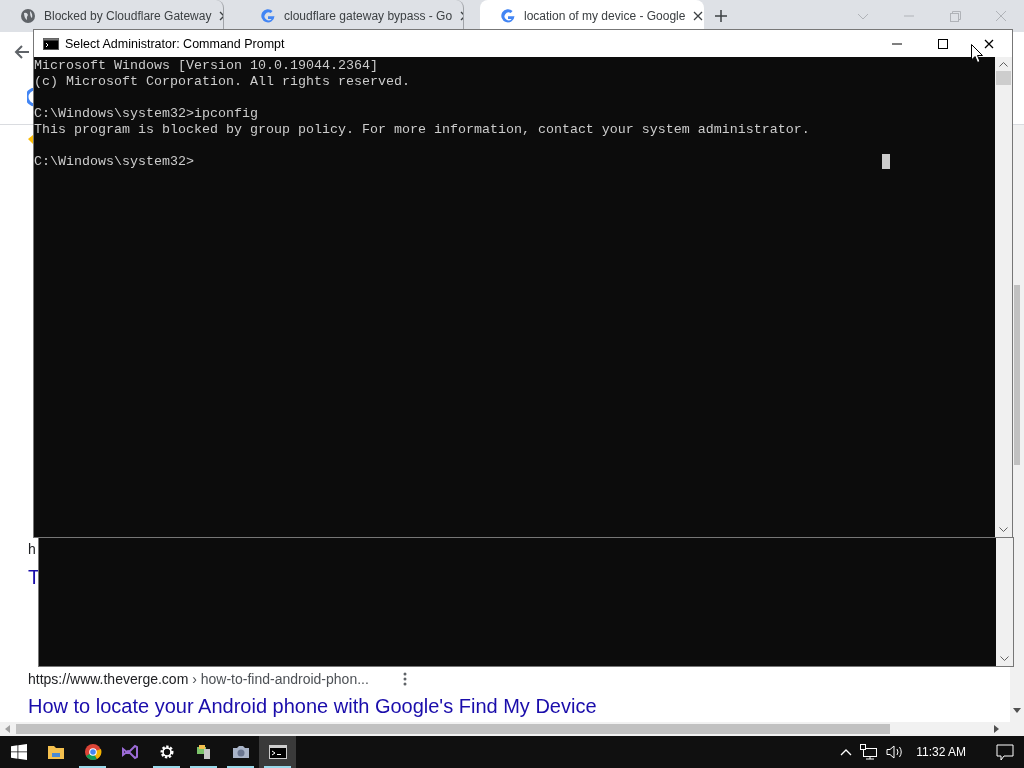 The height and width of the screenshot is (768, 1024). I want to click on folder-icon, so click(55, 752).